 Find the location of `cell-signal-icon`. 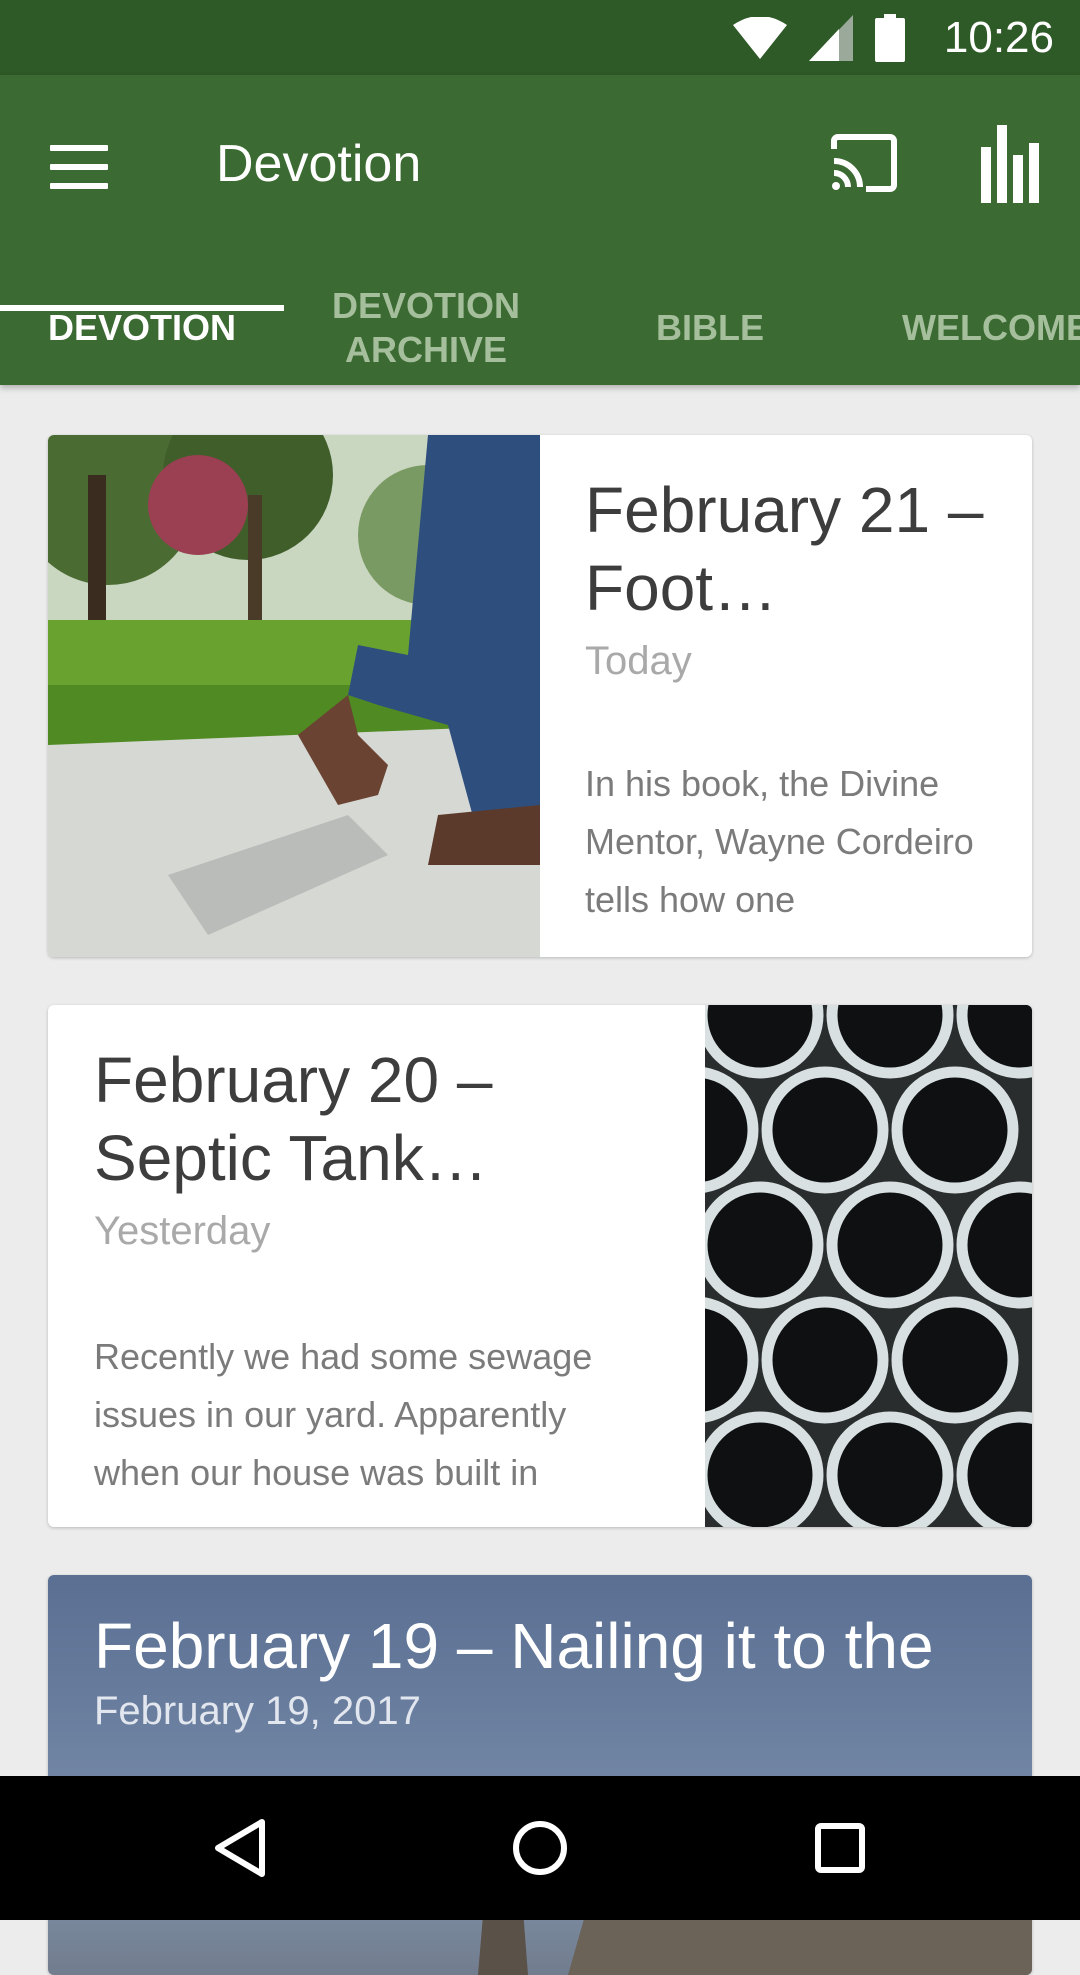

cell-signal-icon is located at coordinates (831, 38).